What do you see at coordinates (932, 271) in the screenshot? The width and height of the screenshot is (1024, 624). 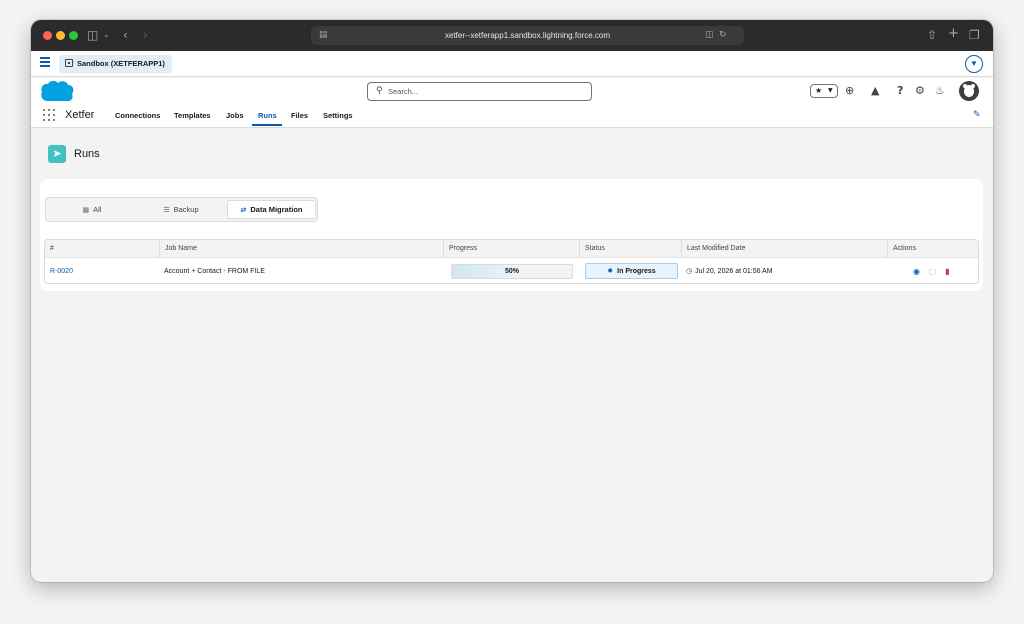 I see `edit-icon: ▢` at bounding box center [932, 271].